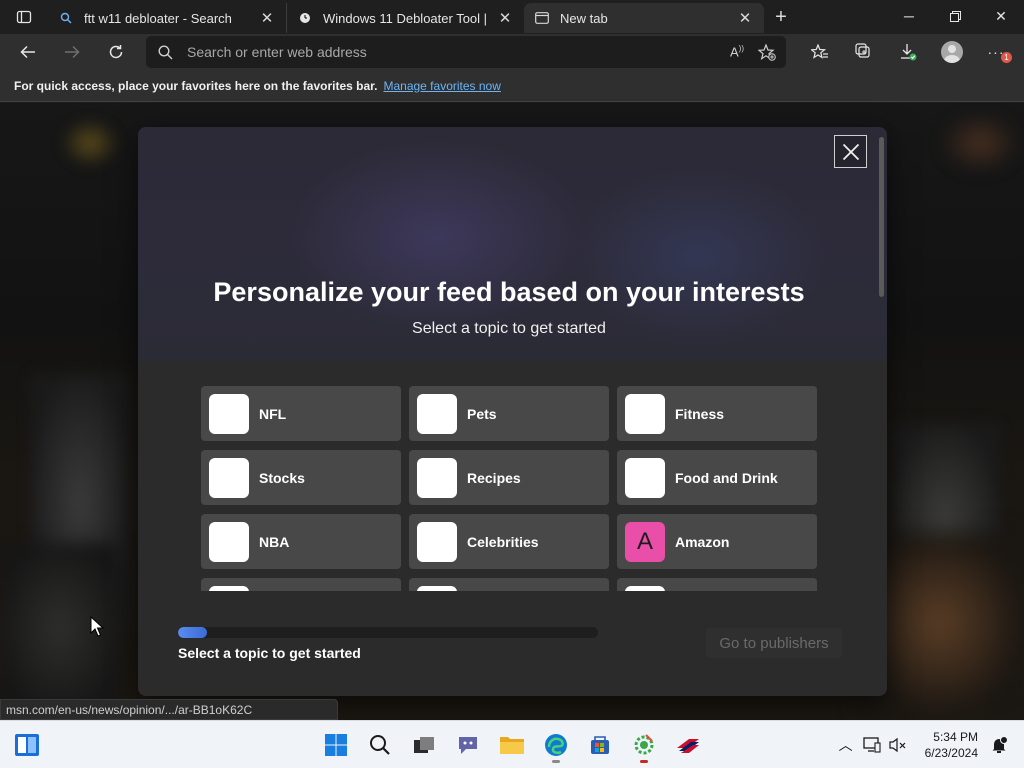 This screenshot has height=768, width=1024. I want to click on debloater-app-button, so click(644, 745).